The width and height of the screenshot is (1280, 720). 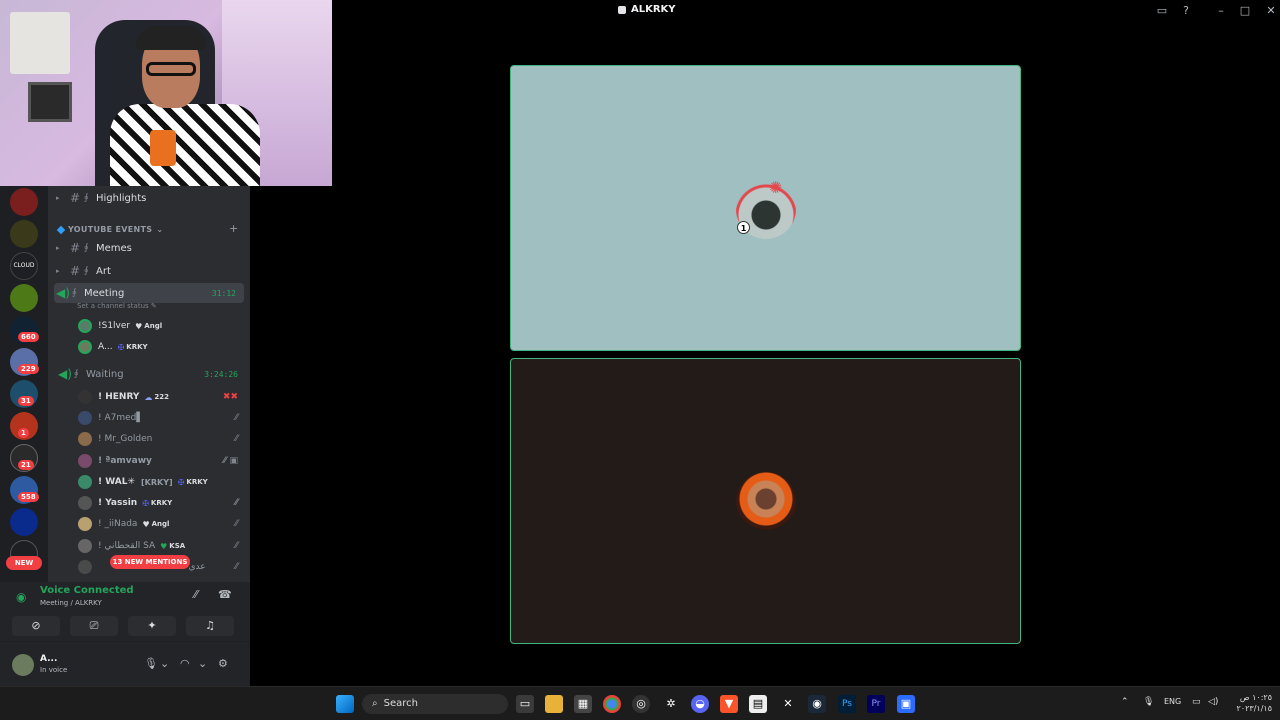 I want to click on new-servers-pill: NEW, so click(x=24, y=563).